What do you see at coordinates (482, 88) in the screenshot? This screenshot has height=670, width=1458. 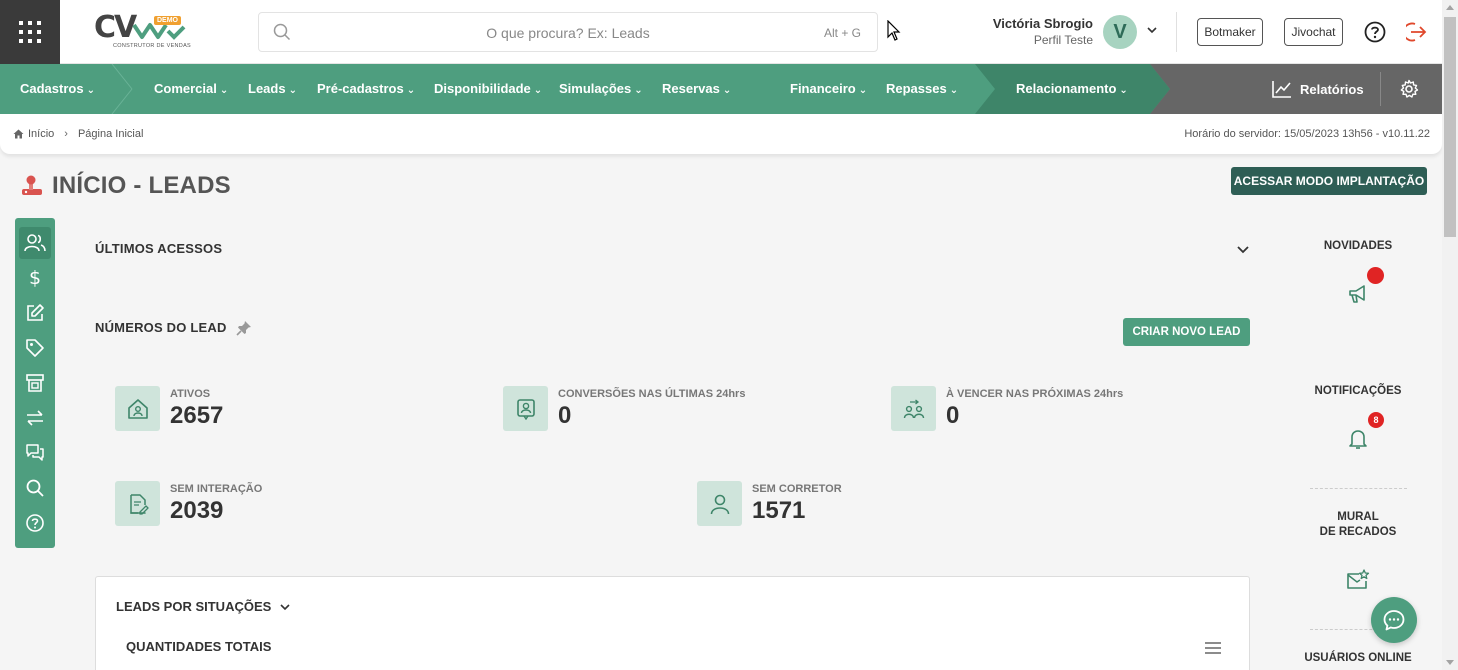 I see `nav-label: Disponibilidade` at bounding box center [482, 88].